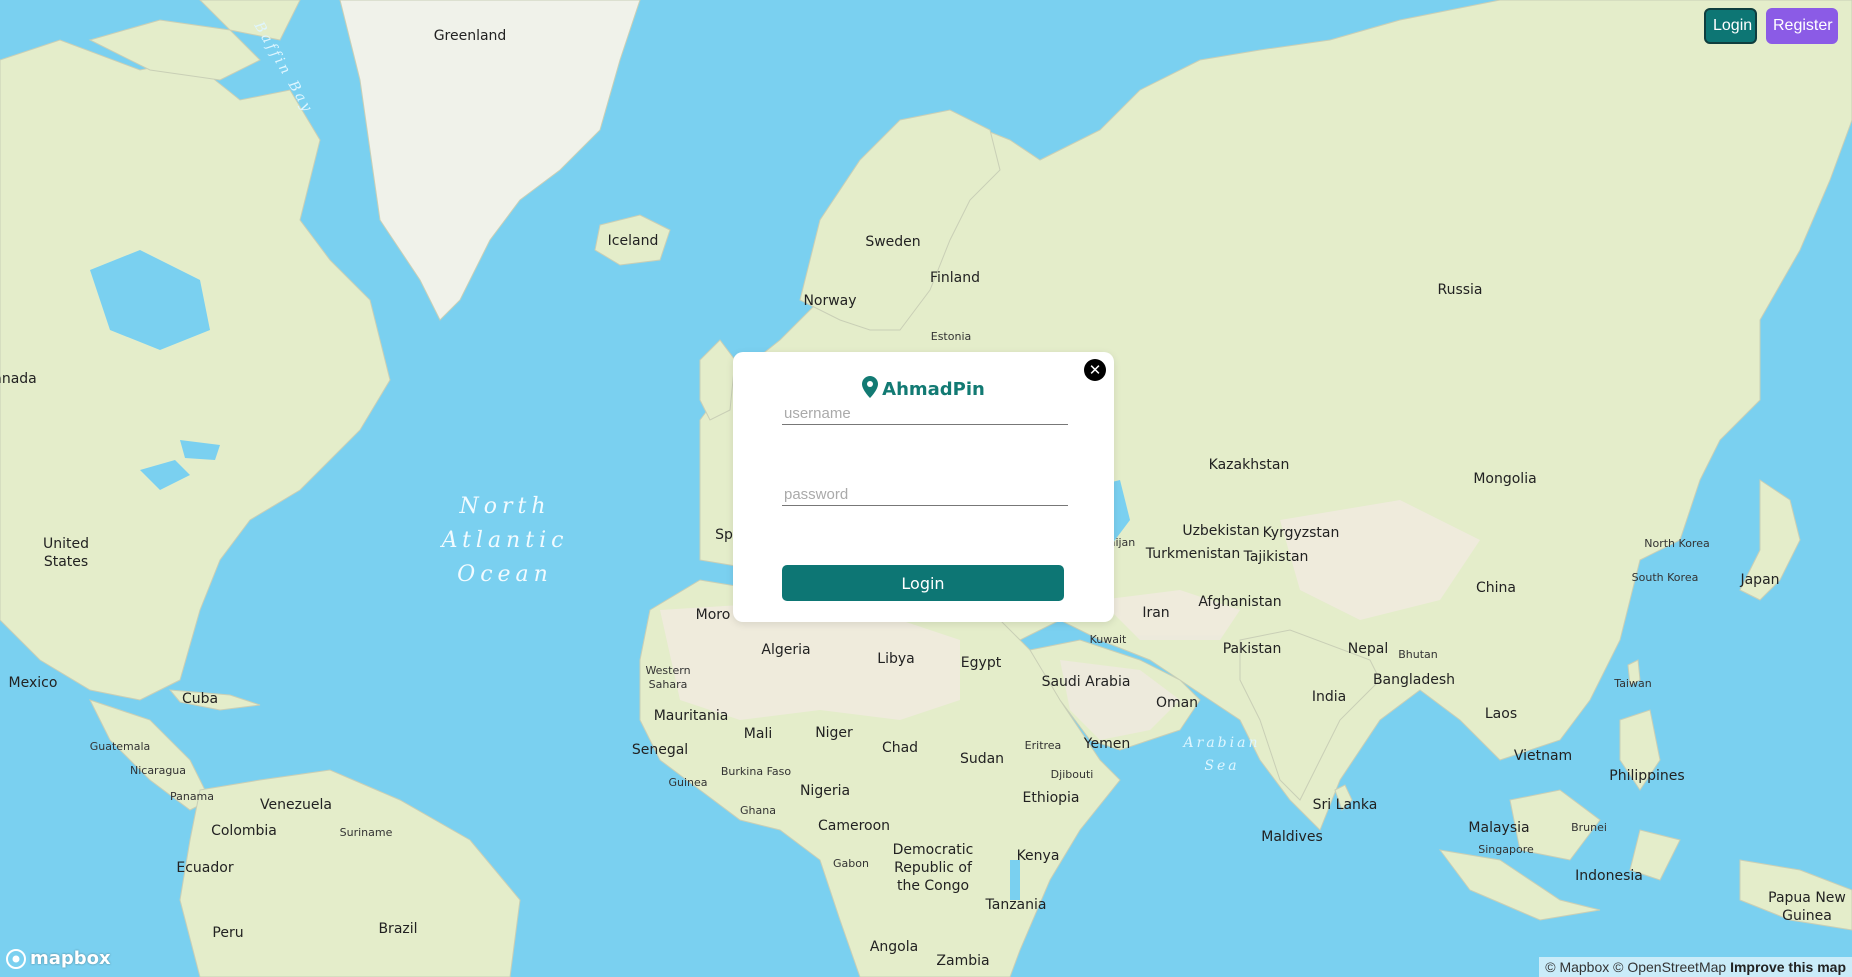  I want to click on map-label-niger: Niger, so click(834, 733).